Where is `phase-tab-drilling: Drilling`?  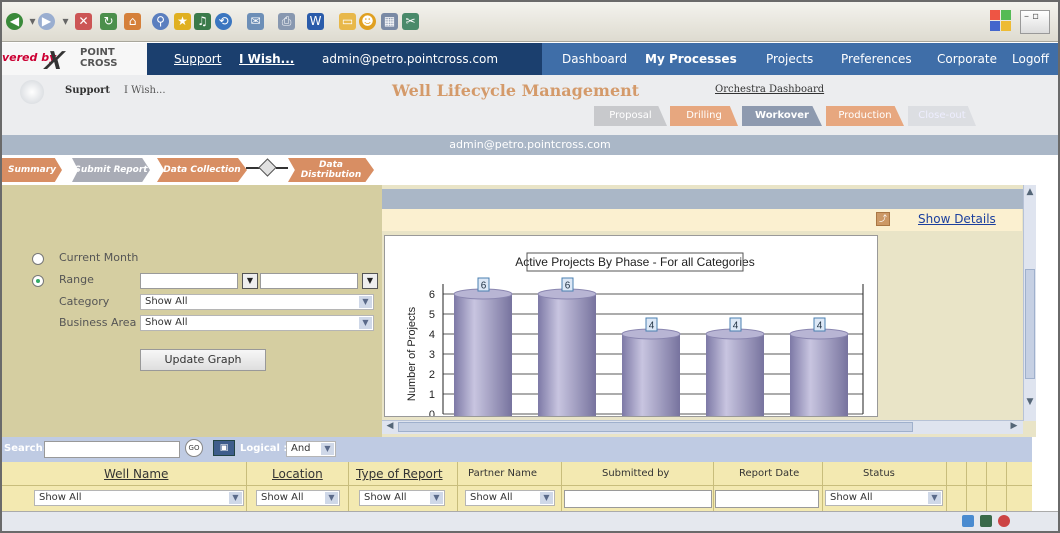 phase-tab-drilling: Drilling is located at coordinates (704, 116).